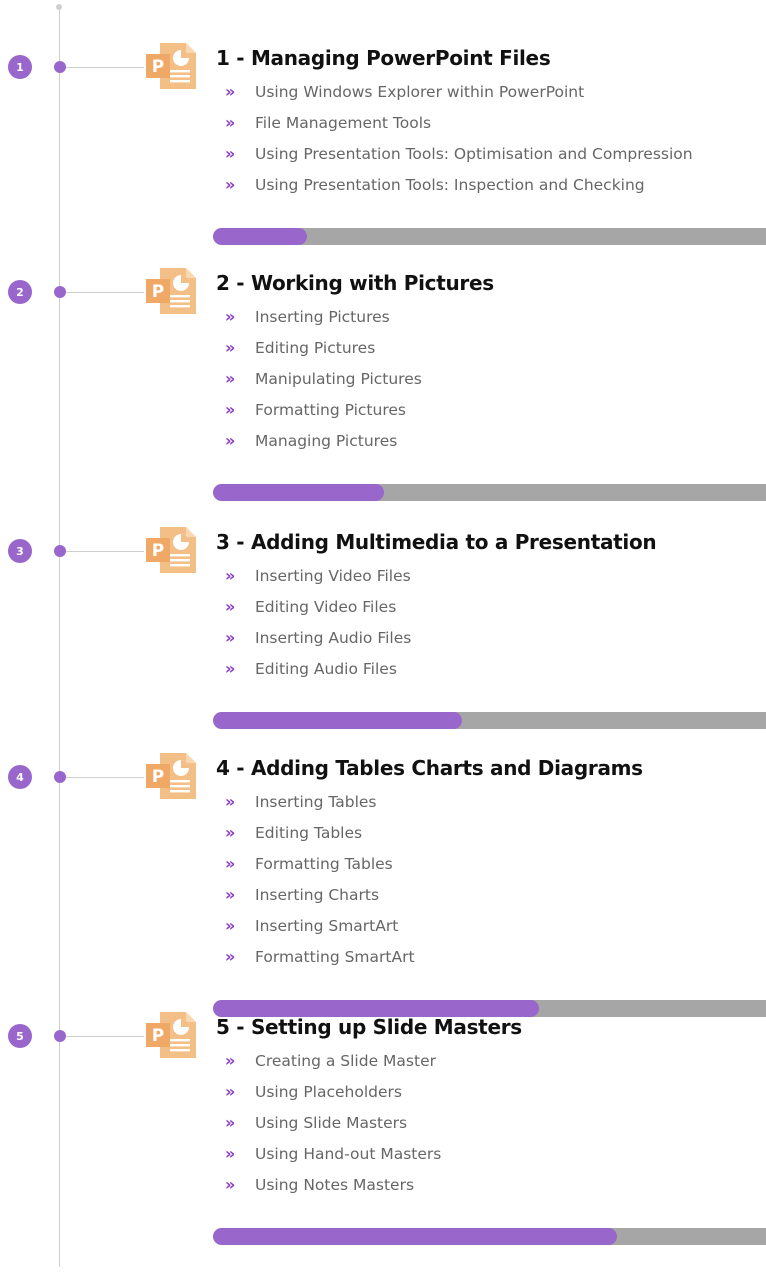 The height and width of the screenshot is (1274, 766). I want to click on topic-item: » Using Hand-out Masters, so click(333, 1160).